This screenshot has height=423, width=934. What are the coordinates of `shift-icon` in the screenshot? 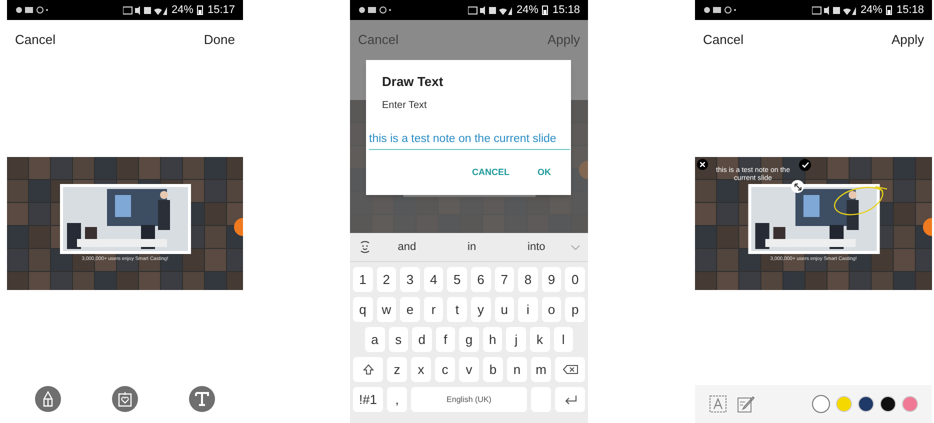 It's located at (368, 369).